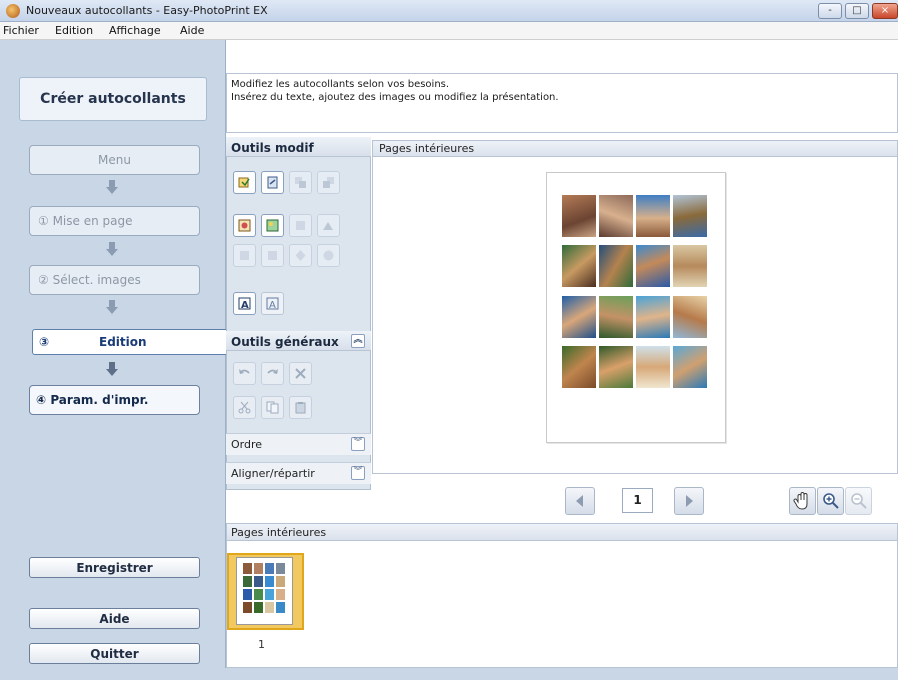  What do you see at coordinates (830, 11) in the screenshot?
I see `minimize-button: -` at bounding box center [830, 11].